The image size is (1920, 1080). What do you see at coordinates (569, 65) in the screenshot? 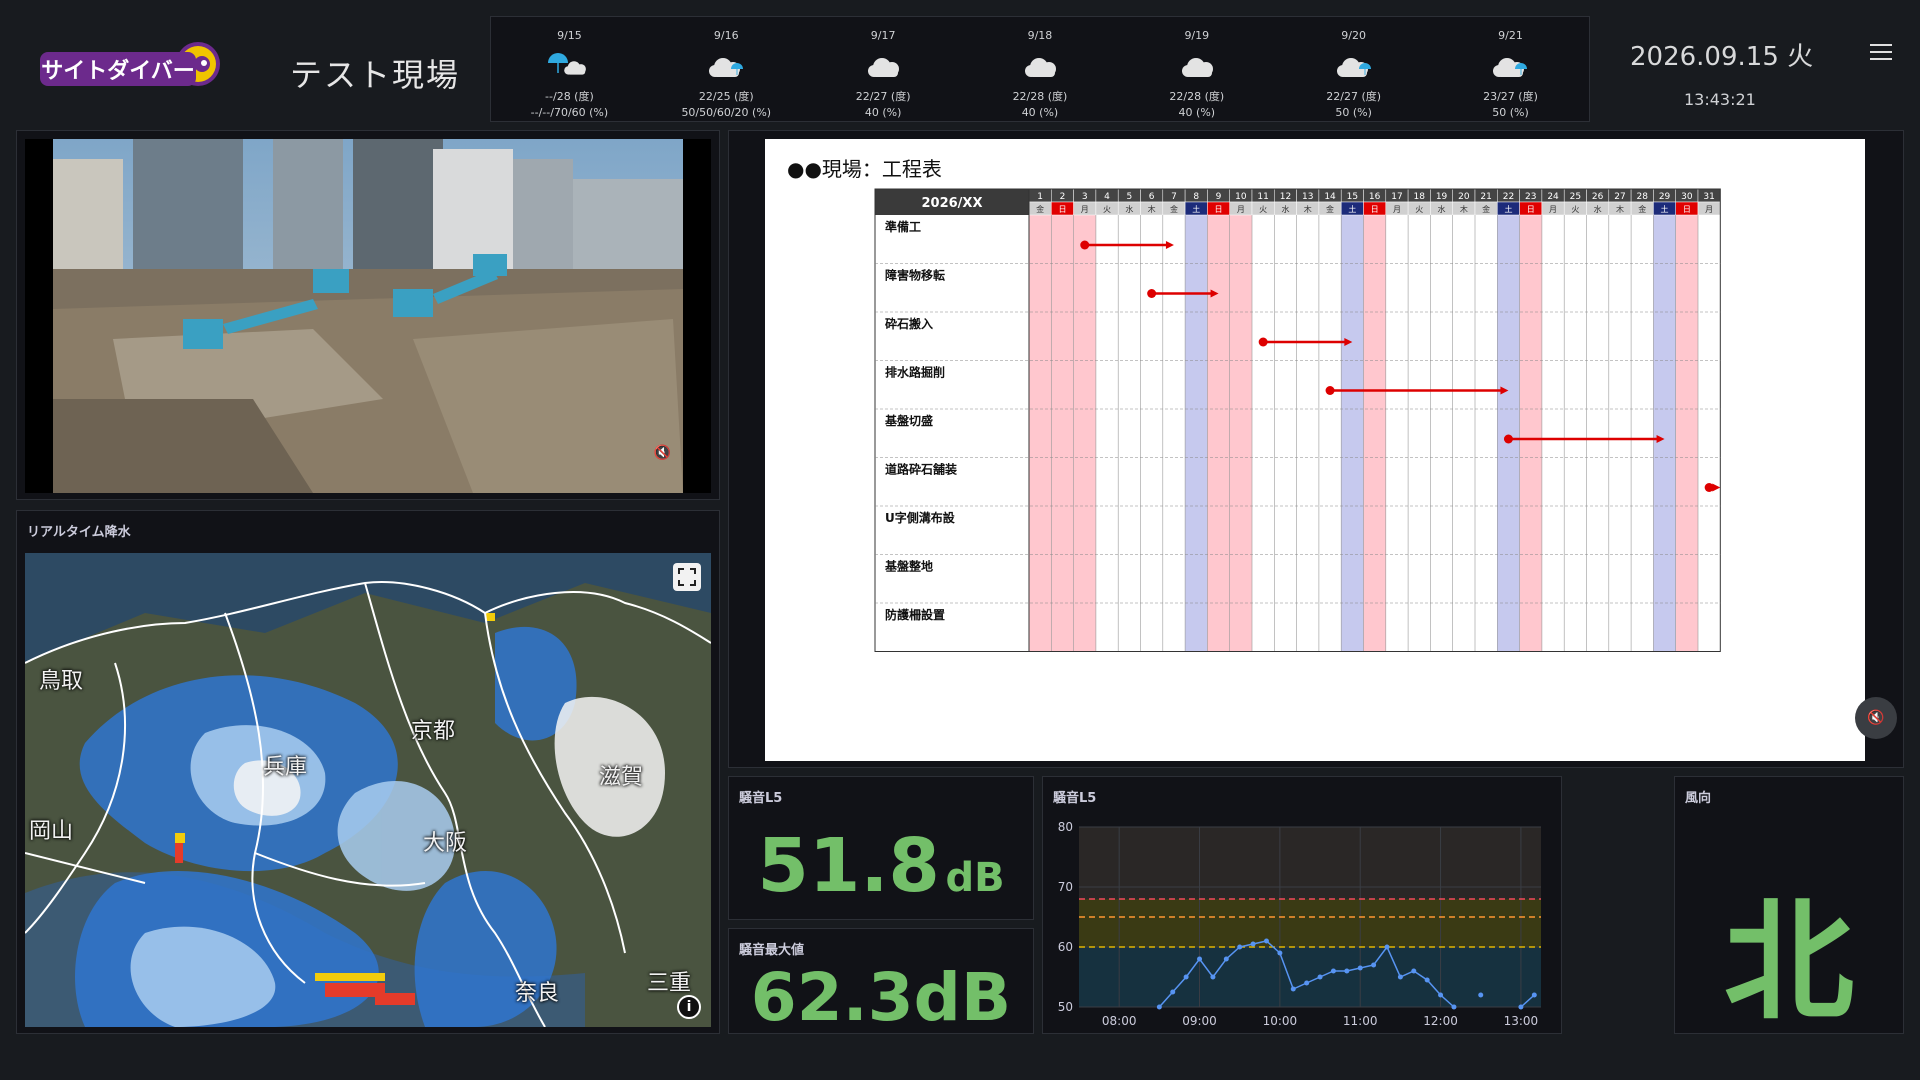
I see `umbrella-cloud-icon` at bounding box center [569, 65].